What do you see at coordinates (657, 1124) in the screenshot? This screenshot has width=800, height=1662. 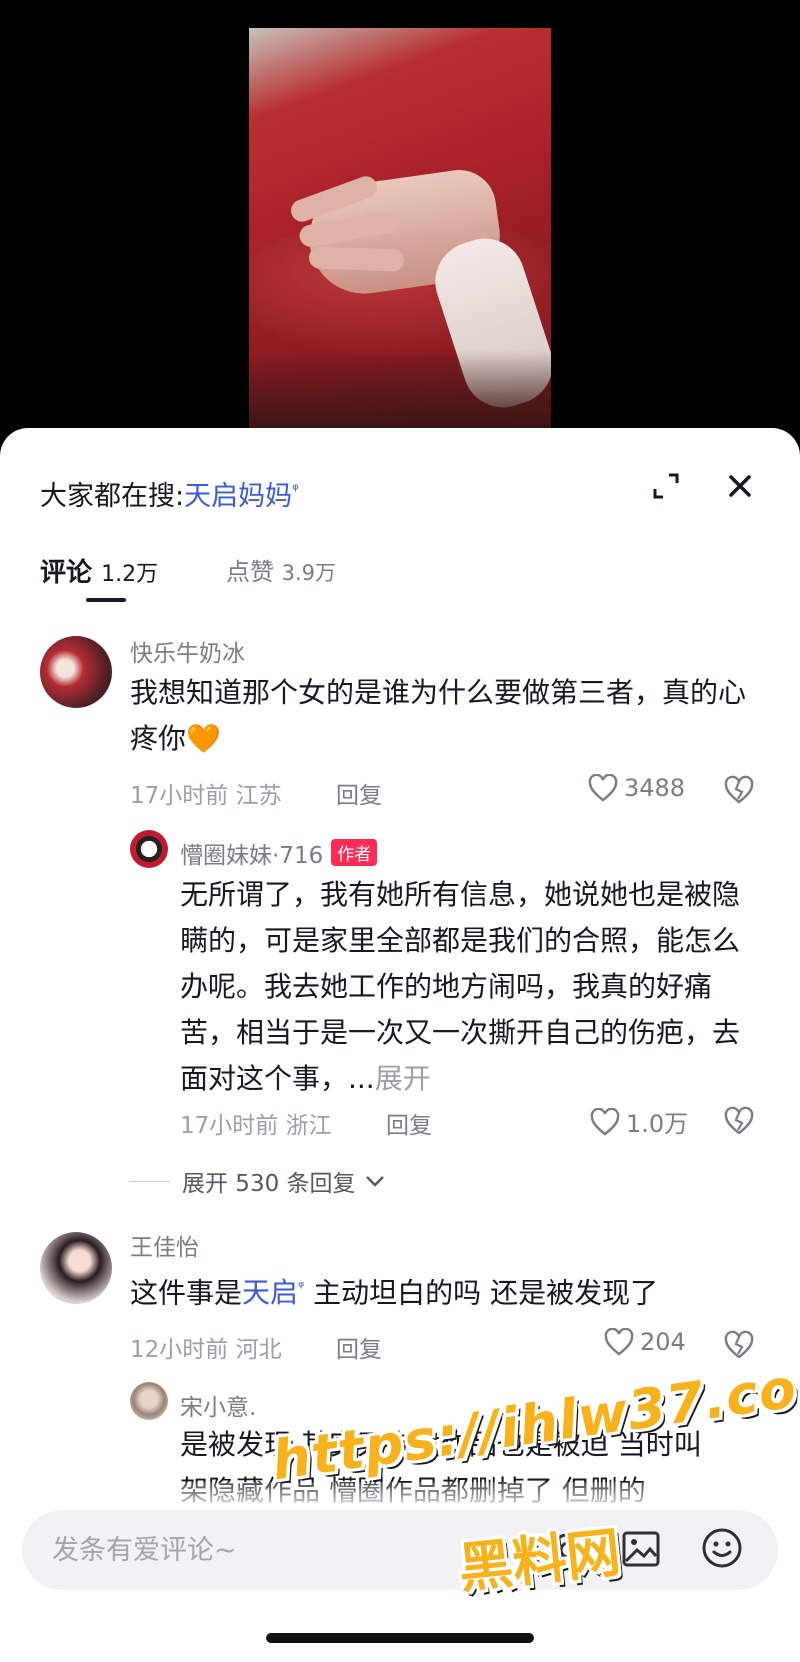 I see `like-count: 1.0万` at bounding box center [657, 1124].